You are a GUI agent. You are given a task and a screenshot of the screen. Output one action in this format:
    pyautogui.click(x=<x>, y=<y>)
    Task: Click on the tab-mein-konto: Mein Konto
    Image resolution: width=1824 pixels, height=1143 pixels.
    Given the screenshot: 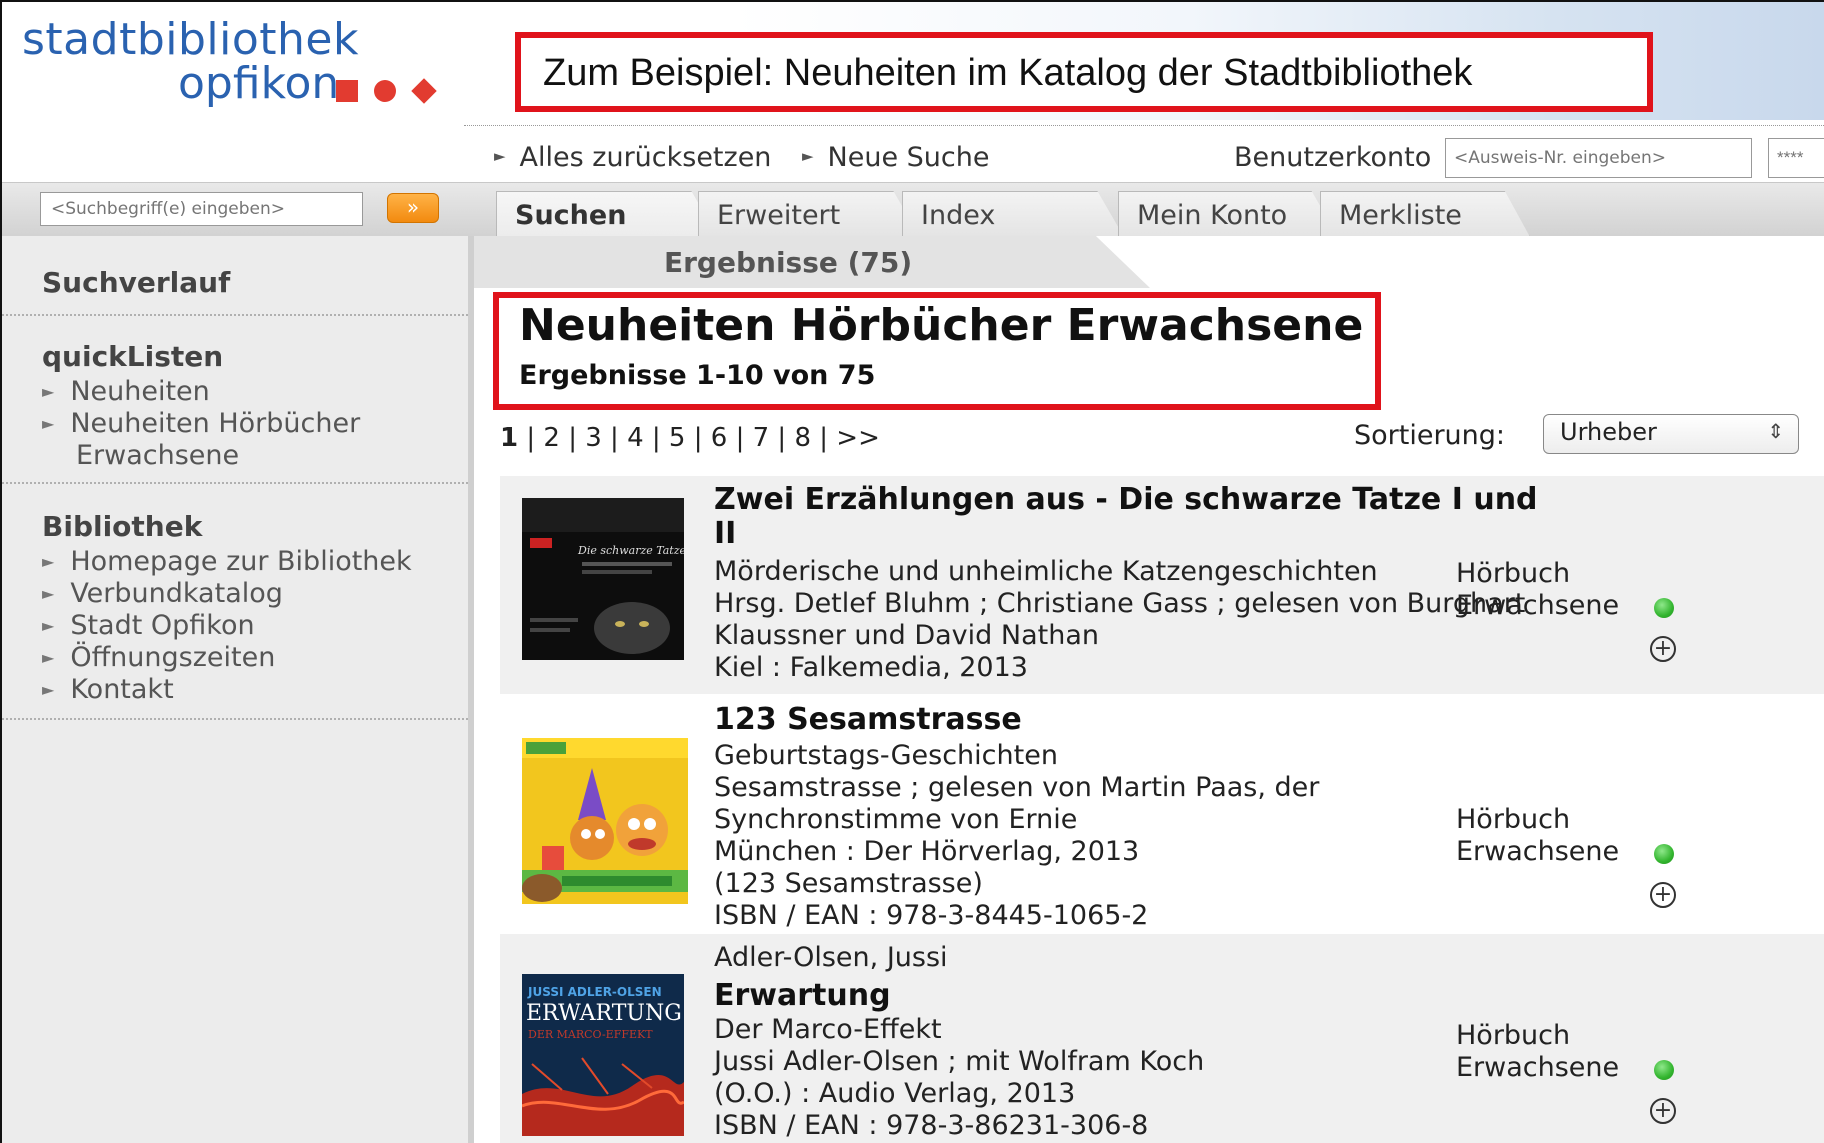 What is the action you would take?
    pyautogui.click(x=1228, y=214)
    